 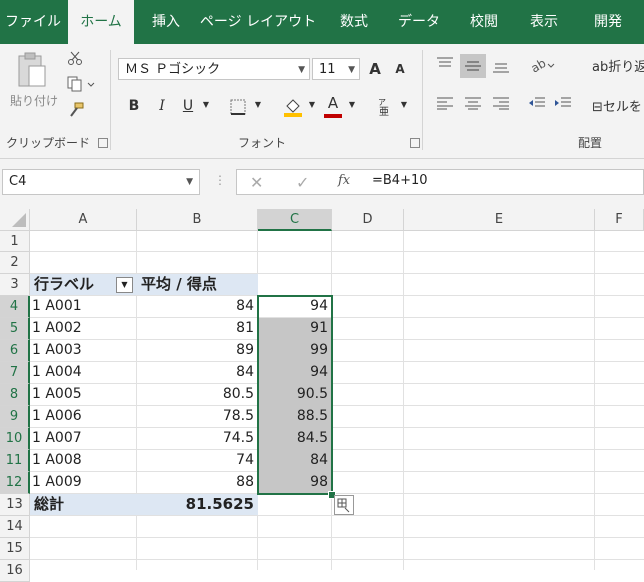 What do you see at coordinates (445, 65) in the screenshot?
I see `align-top-icon` at bounding box center [445, 65].